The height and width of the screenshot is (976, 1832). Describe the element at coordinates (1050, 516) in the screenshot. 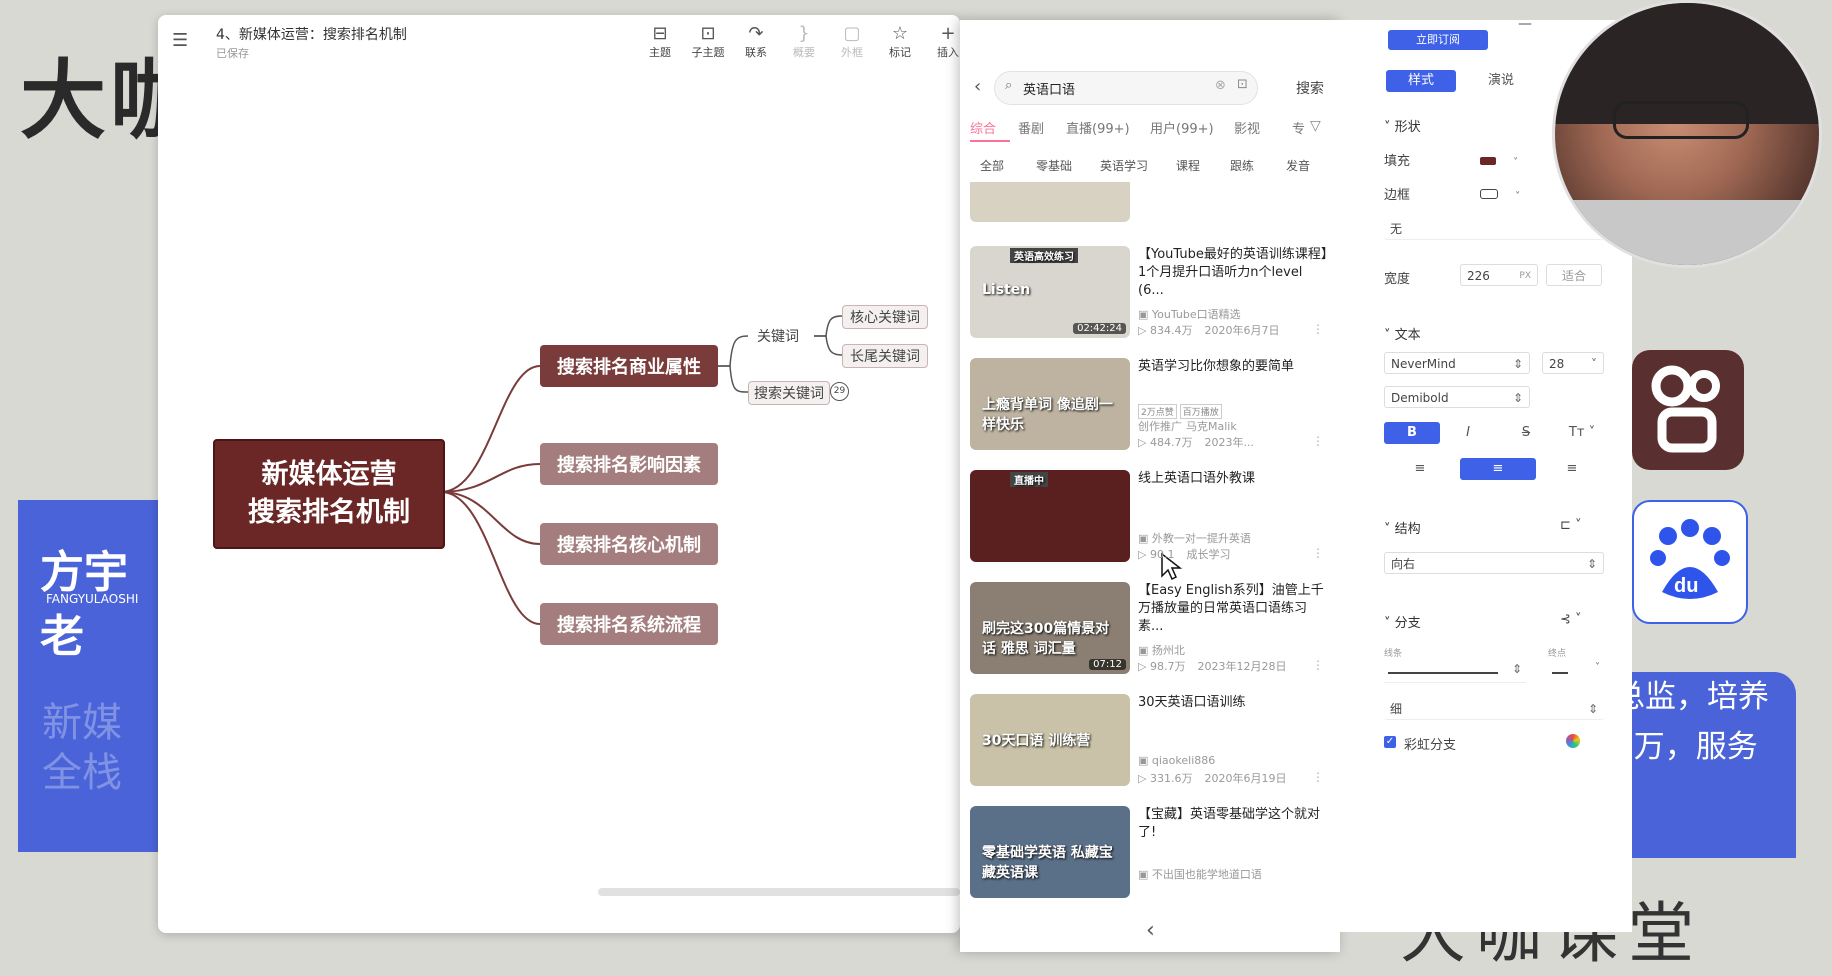

I see `video-thumbnail: 直播中` at that location.